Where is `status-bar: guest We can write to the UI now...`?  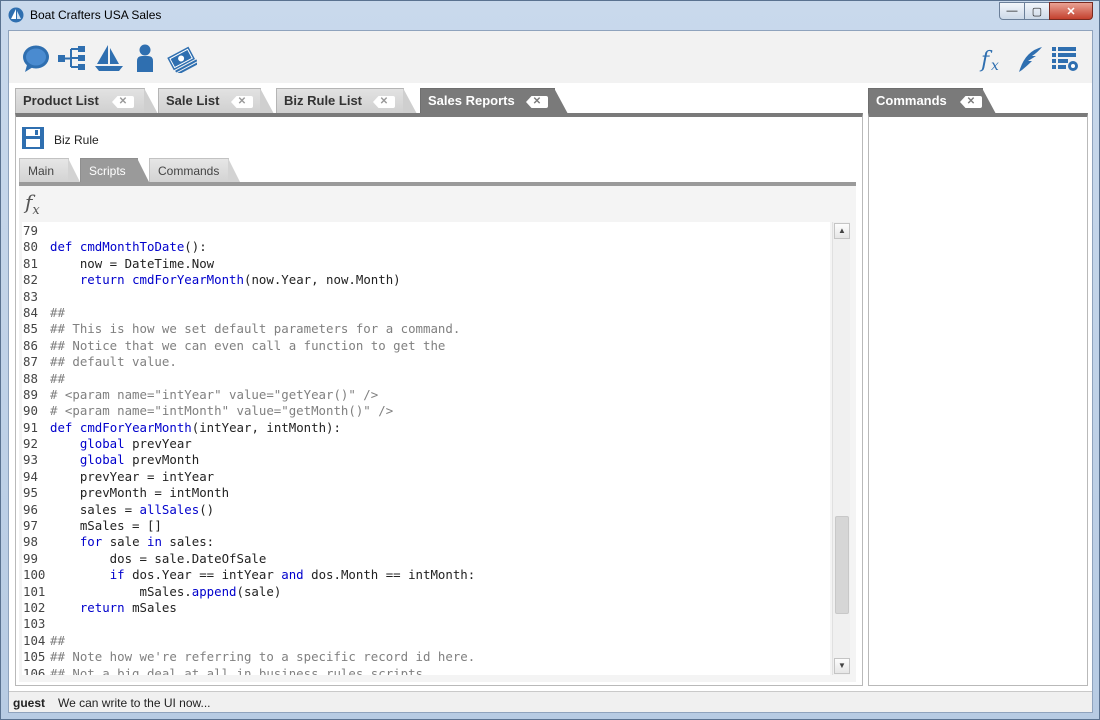
status-bar: guest We can write to the UI now... is located at coordinates (550, 701).